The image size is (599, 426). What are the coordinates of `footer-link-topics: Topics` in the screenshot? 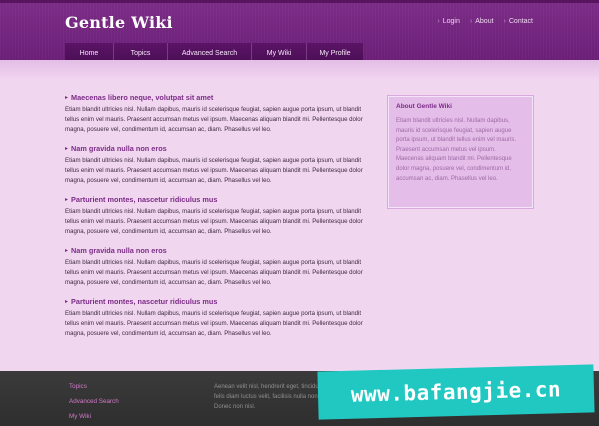 It's located at (94, 390).